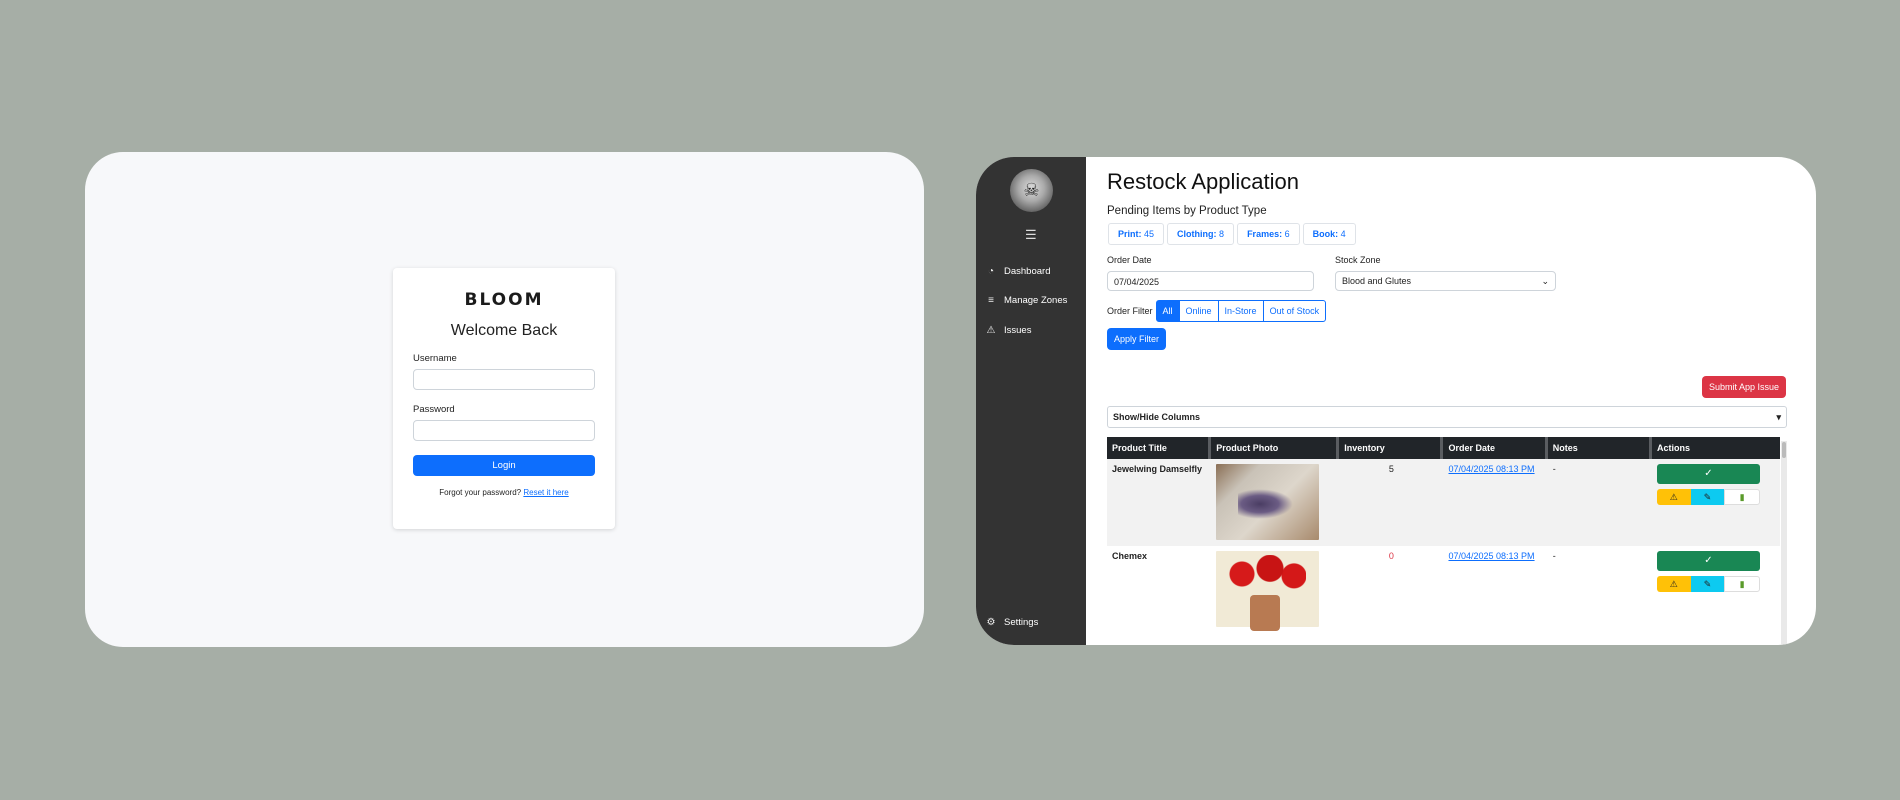 The image size is (1900, 800). Describe the element at coordinates (1027, 271) in the screenshot. I see `sidebar-item-label: Dashboard` at that location.